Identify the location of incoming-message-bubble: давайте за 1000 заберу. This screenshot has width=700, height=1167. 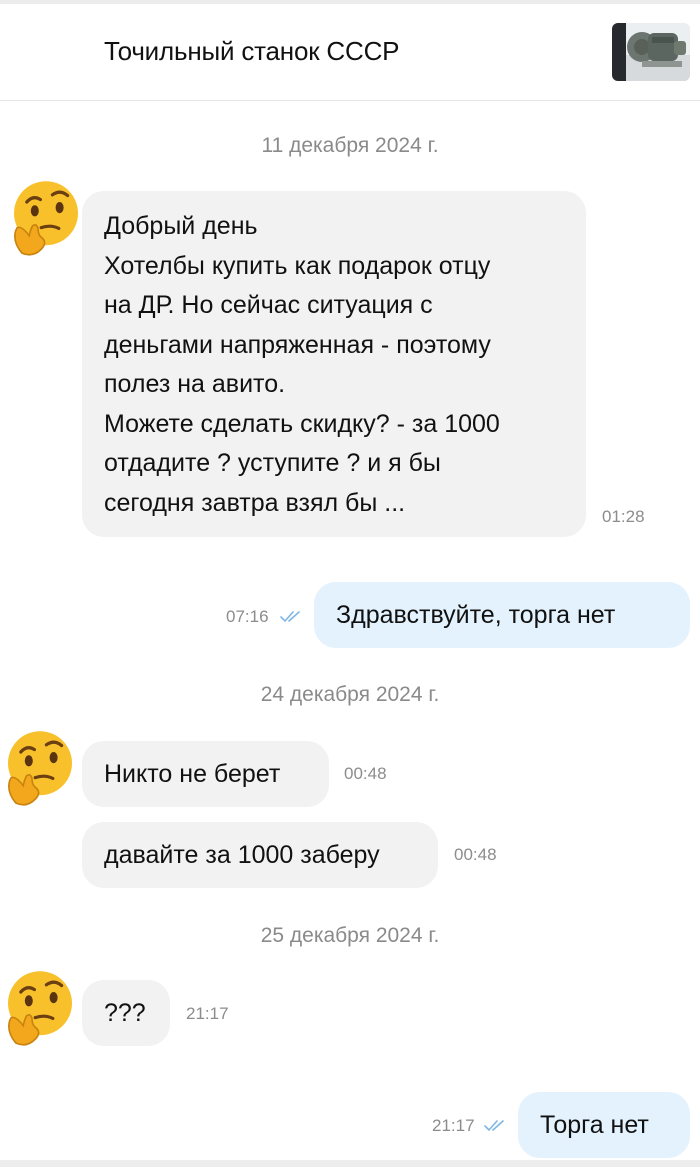
(260, 855).